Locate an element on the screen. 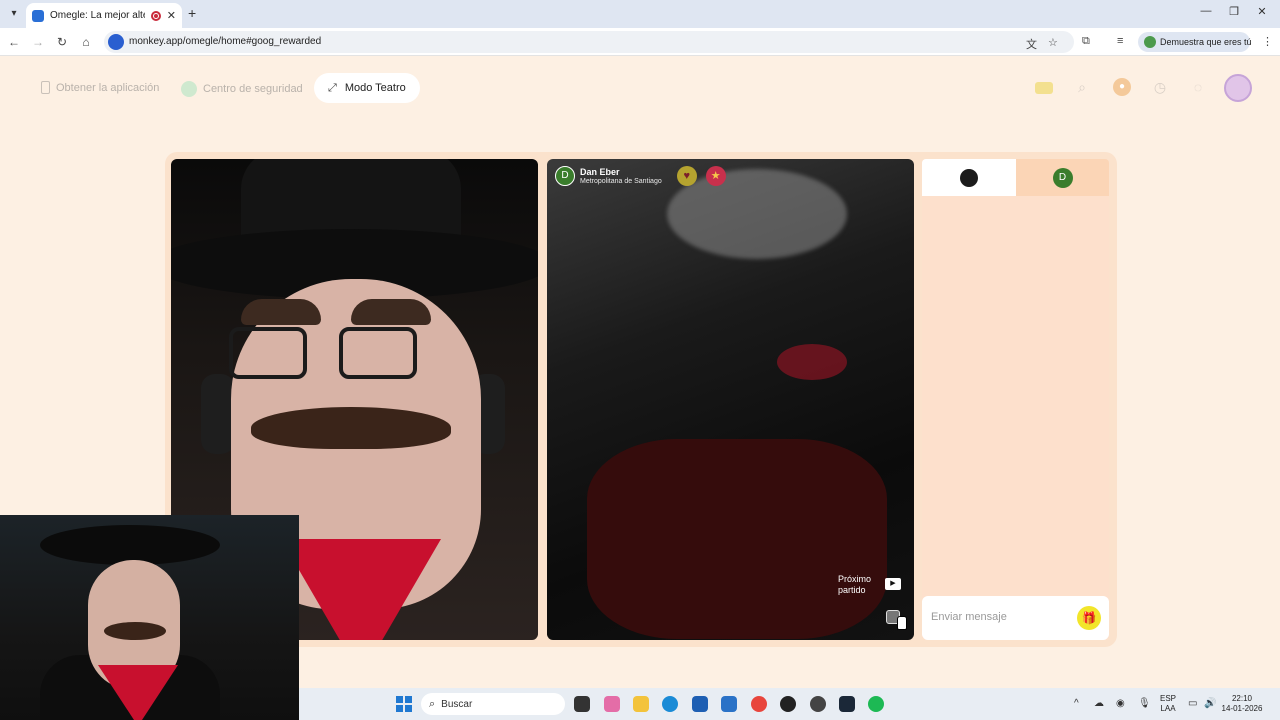  shield-icon is located at coordinates (189, 89).